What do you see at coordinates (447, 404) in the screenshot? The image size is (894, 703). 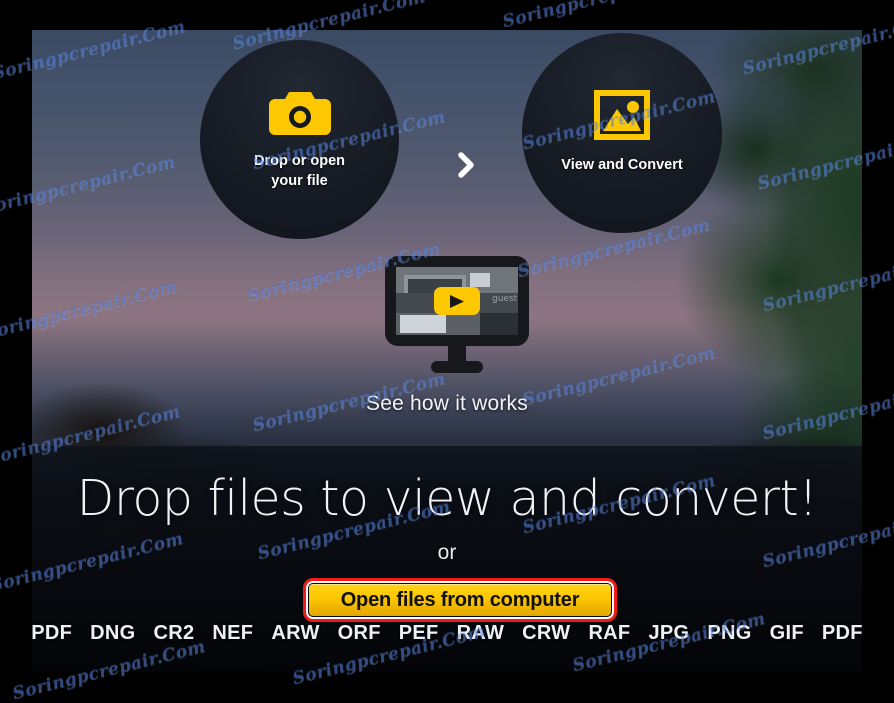 I see `see-how-it-works-label: See how it works` at bounding box center [447, 404].